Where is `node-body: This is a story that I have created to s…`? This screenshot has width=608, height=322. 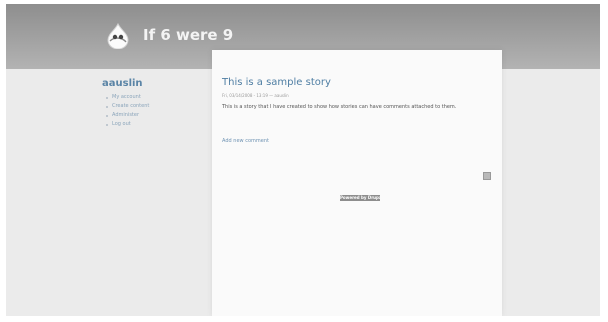
node-body: This is a story that I have created to s… is located at coordinates (339, 107).